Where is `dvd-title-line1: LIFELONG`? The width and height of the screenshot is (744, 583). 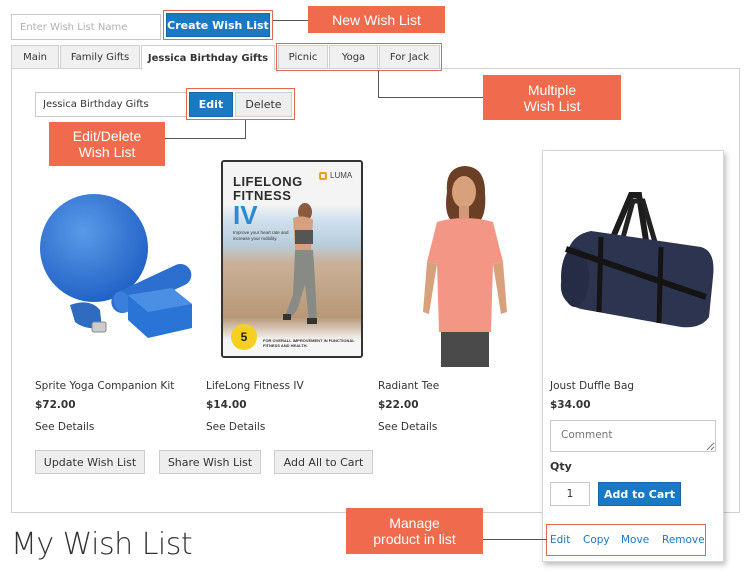 dvd-title-line1: LIFELONG is located at coordinates (268, 181).